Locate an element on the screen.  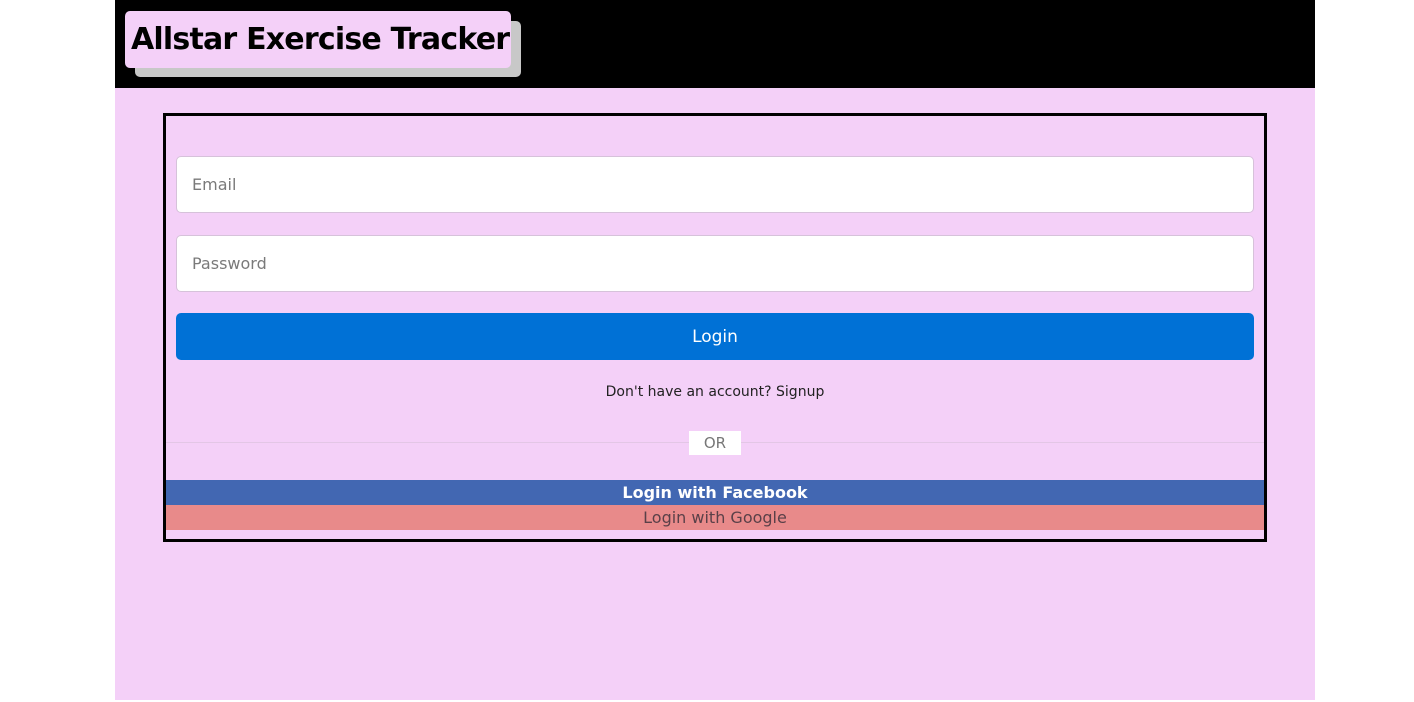
or-label: OR is located at coordinates (715, 443).